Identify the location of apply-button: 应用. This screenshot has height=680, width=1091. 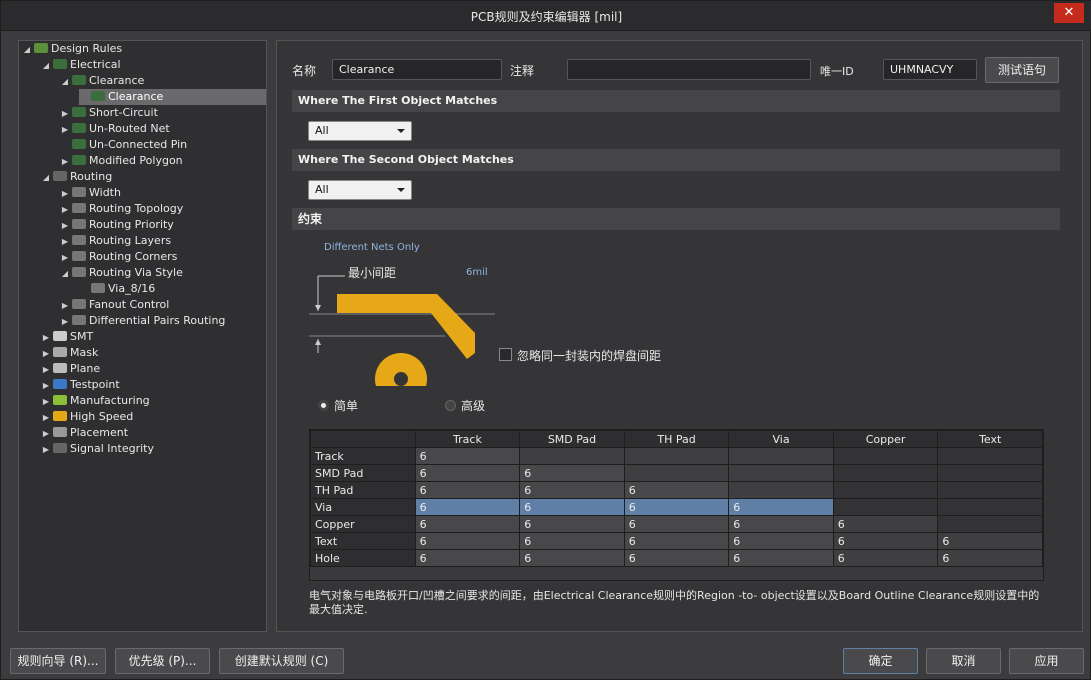
(1046, 661).